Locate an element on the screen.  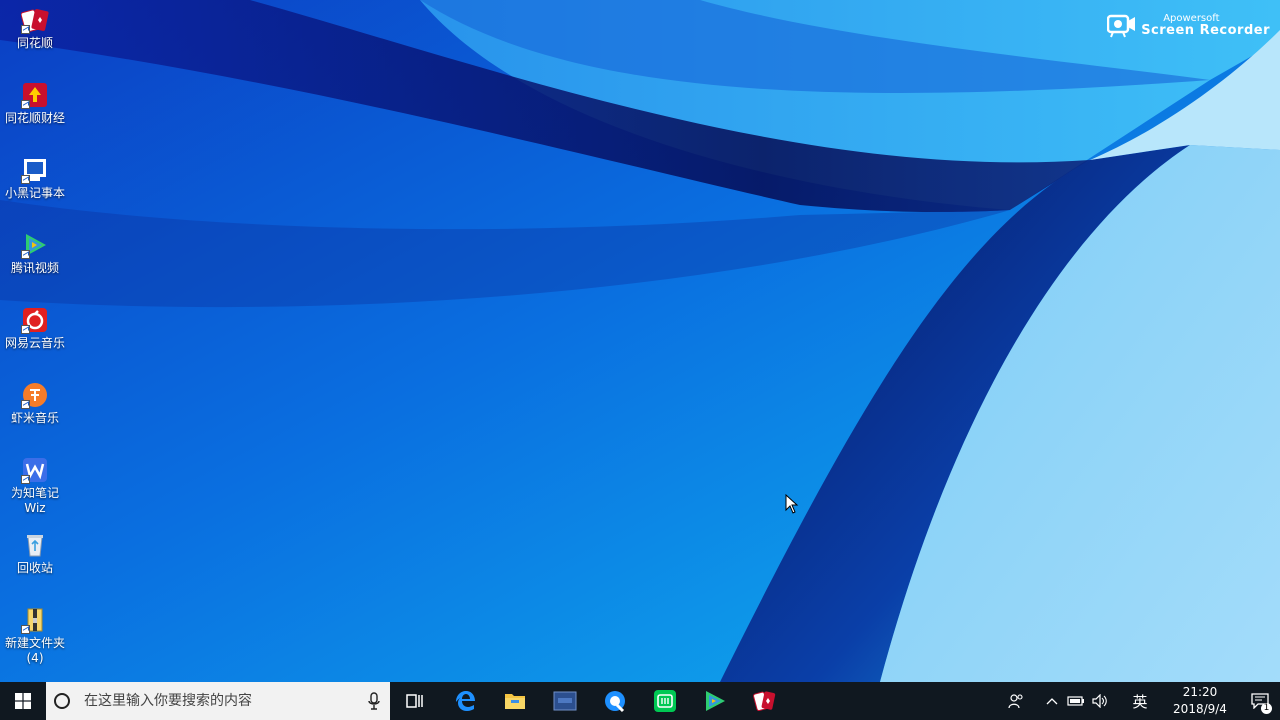
taskbar: 英 21:20 2018/9/4 1 is located at coordinates (640, 701).